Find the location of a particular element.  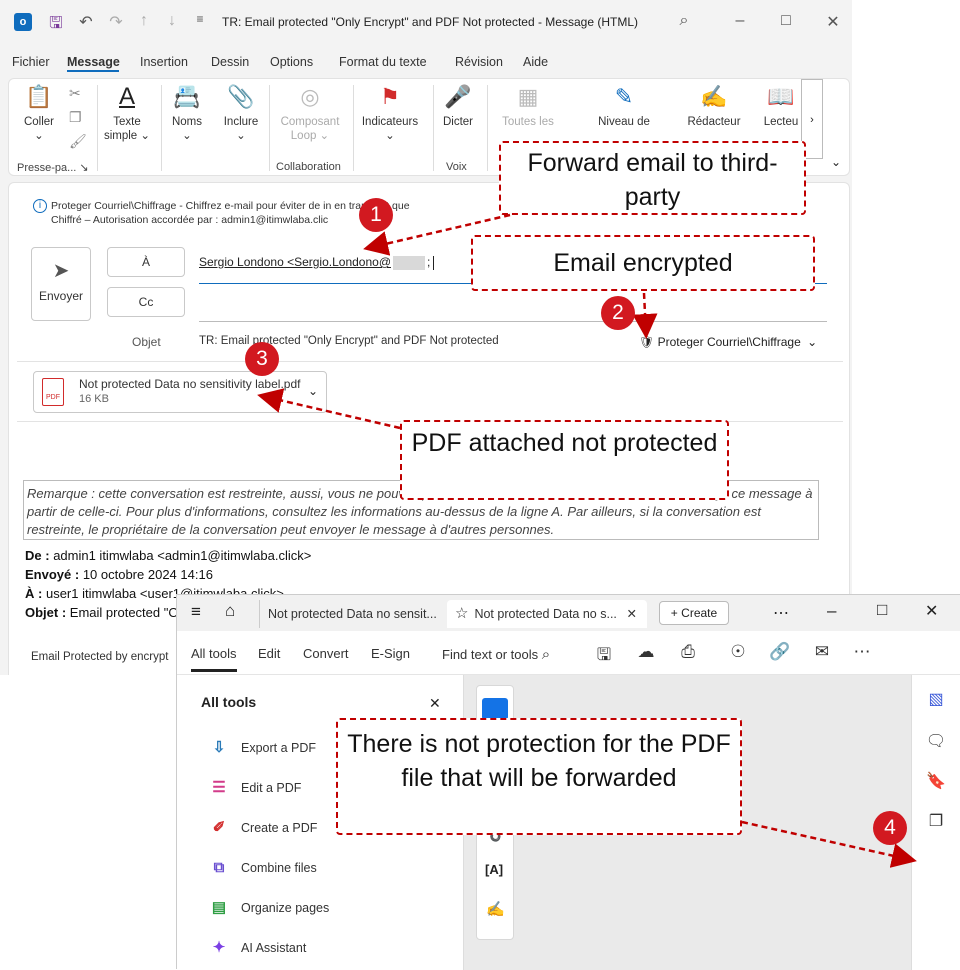

create-button: + Create is located at coordinates (694, 613).